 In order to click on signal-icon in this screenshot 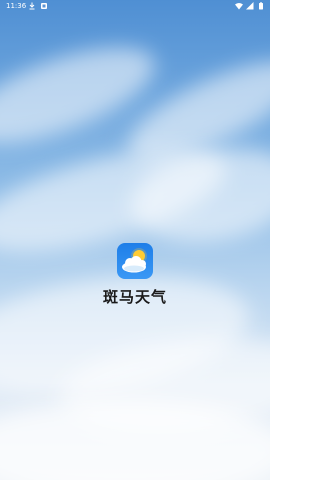, I will do `click(250, 6)`.